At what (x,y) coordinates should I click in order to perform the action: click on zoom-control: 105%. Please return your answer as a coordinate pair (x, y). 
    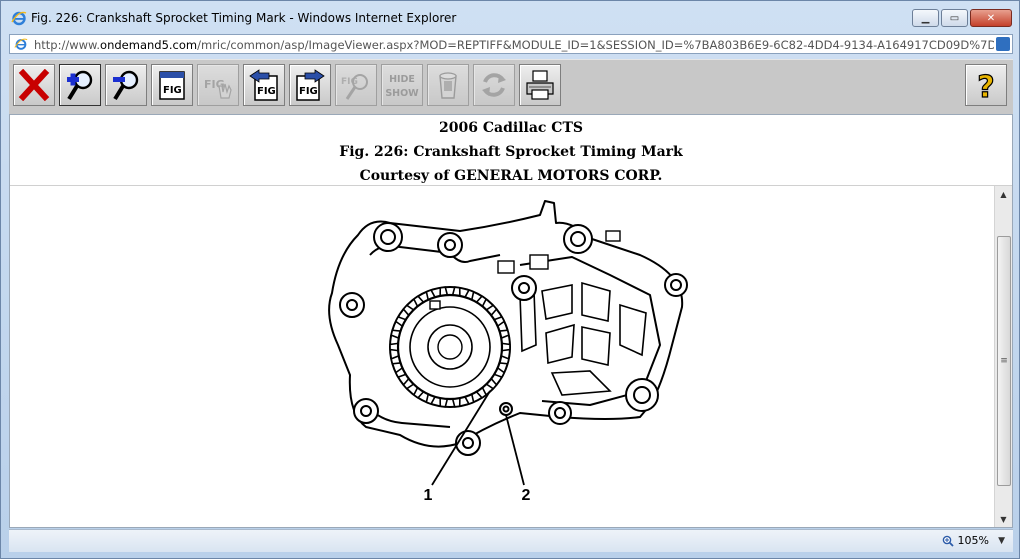
    Looking at the image, I should click on (965, 540).